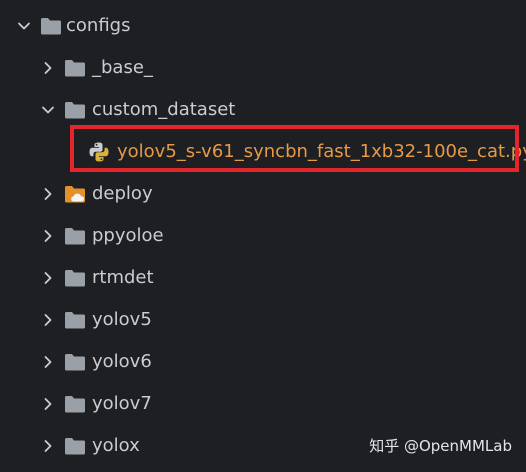 Image resolution: width=526 pixels, height=472 pixels. What do you see at coordinates (263, 278) in the screenshot?
I see `tree-item-rtmdet: rtmdet` at bounding box center [263, 278].